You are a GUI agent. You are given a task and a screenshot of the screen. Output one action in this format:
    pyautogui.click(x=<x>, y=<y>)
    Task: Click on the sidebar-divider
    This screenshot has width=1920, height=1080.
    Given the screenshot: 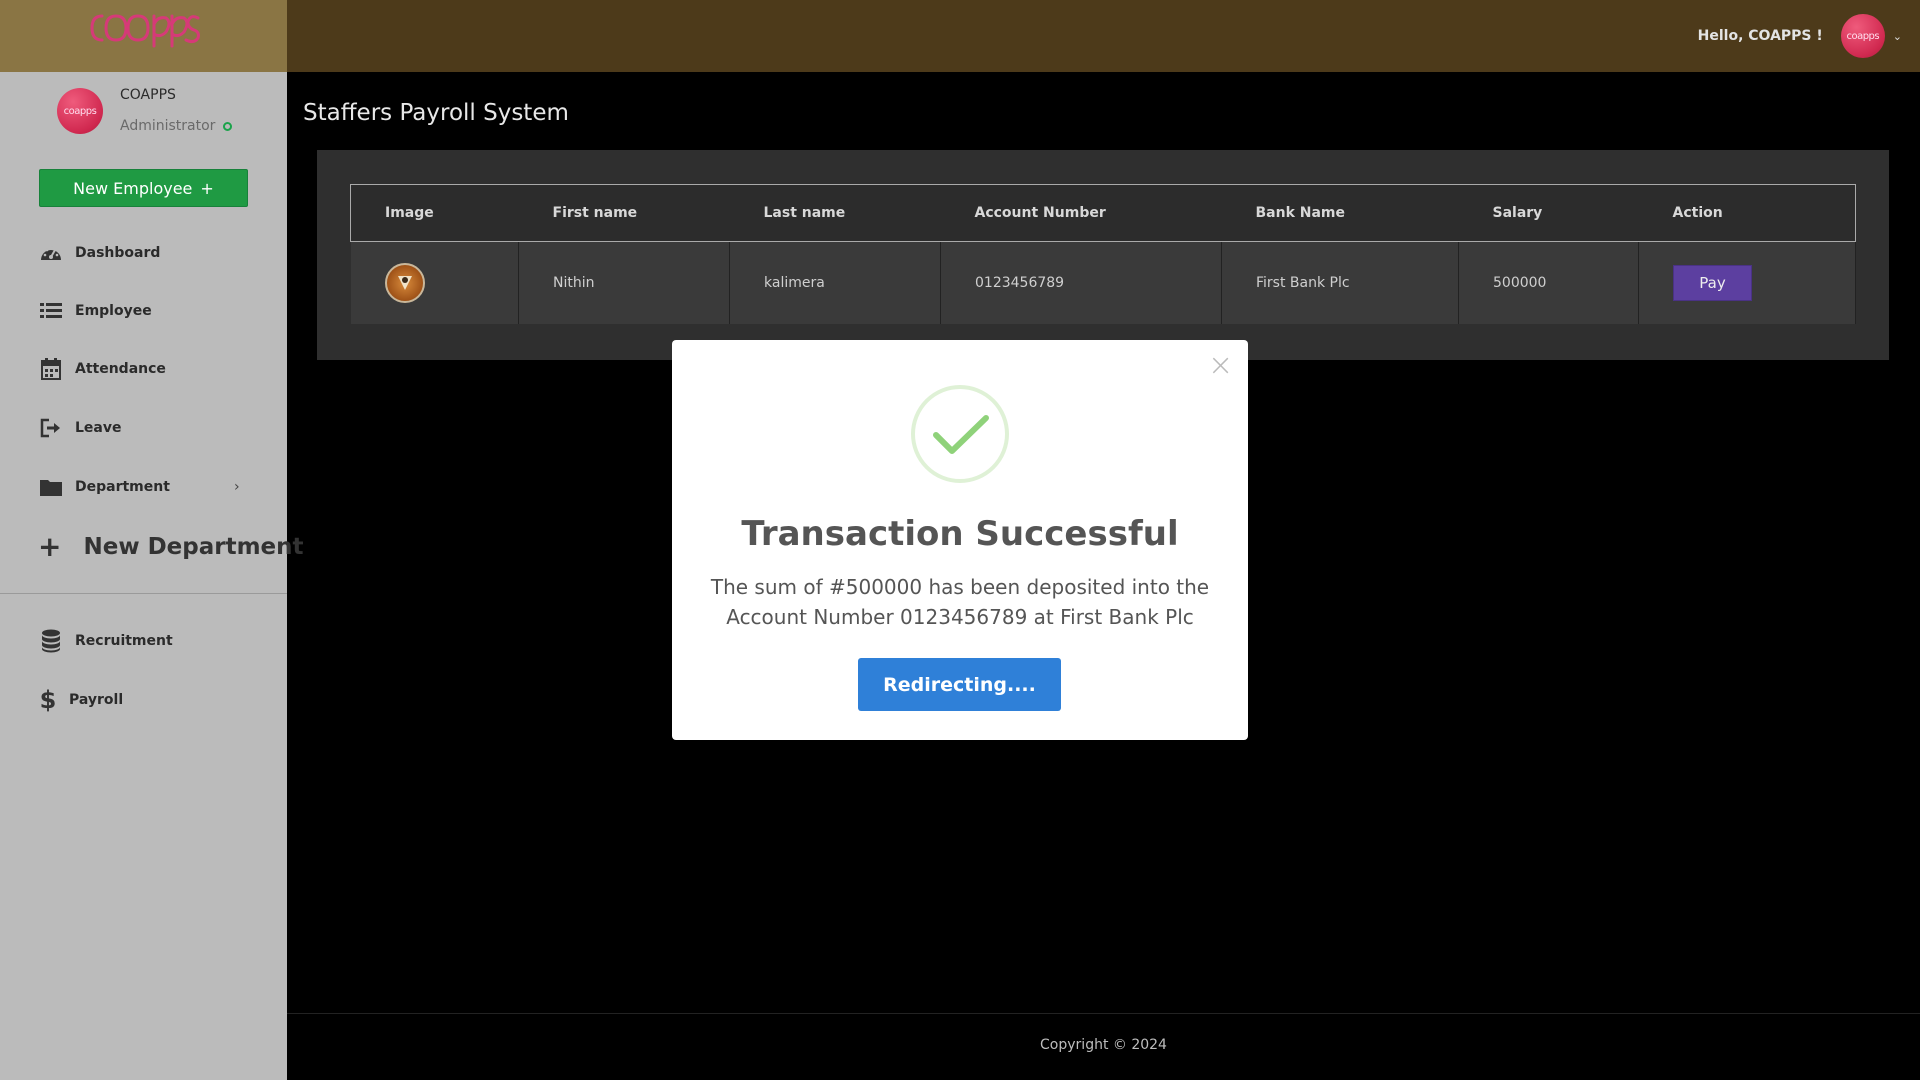 What is the action you would take?
    pyautogui.click(x=143, y=593)
    